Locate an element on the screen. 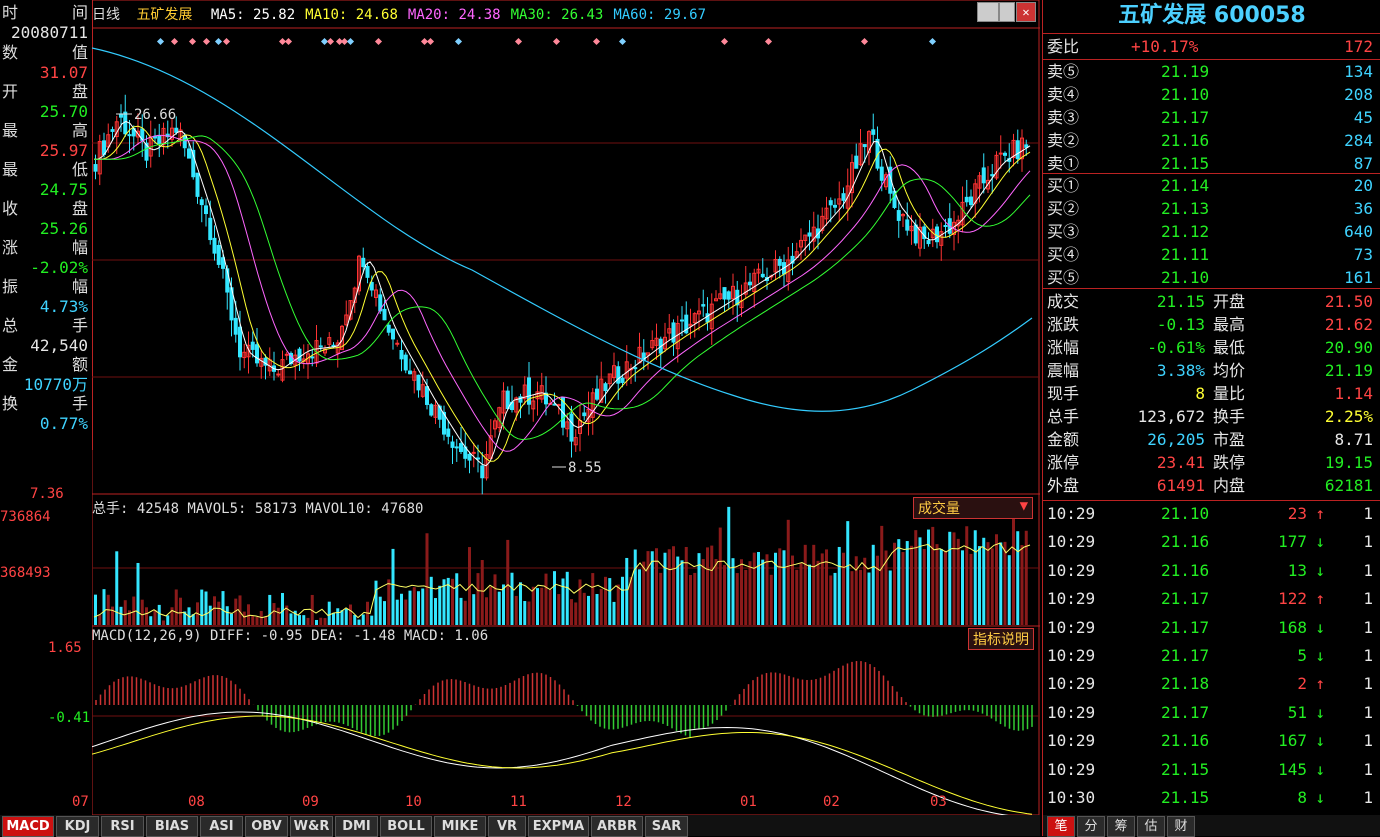 Image resolution: width=1380 pixels, height=837 pixels. lock-button is located at coordinates (1007, 12).